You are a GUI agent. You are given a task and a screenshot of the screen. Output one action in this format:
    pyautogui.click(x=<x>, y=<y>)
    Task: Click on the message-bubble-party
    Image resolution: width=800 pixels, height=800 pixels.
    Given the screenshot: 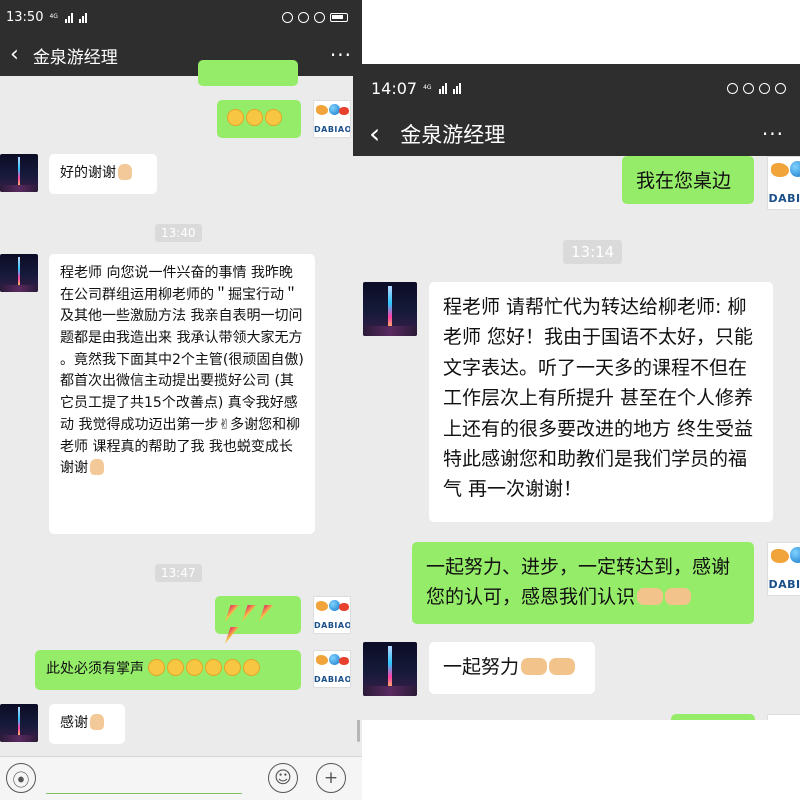 What is the action you would take?
    pyautogui.click(x=258, y=620)
    